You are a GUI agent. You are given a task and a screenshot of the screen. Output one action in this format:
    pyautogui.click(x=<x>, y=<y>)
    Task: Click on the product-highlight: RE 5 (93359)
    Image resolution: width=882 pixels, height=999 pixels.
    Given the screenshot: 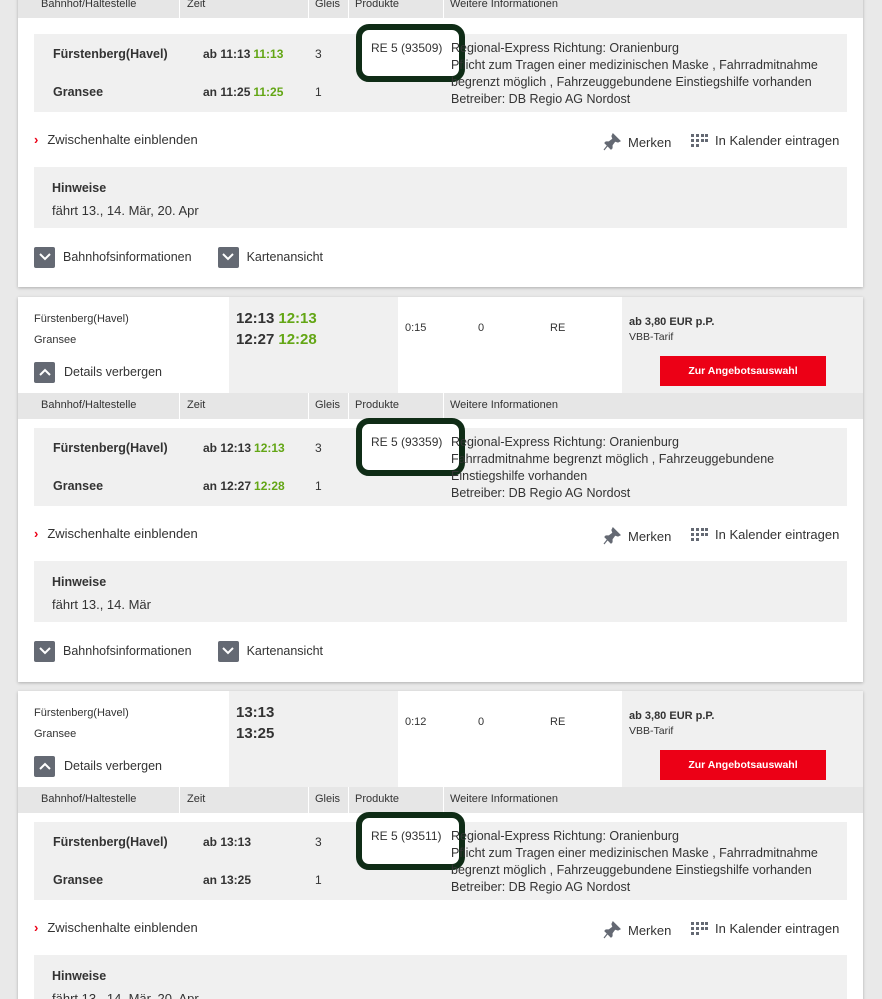 What is the action you would take?
    pyautogui.click(x=410, y=447)
    